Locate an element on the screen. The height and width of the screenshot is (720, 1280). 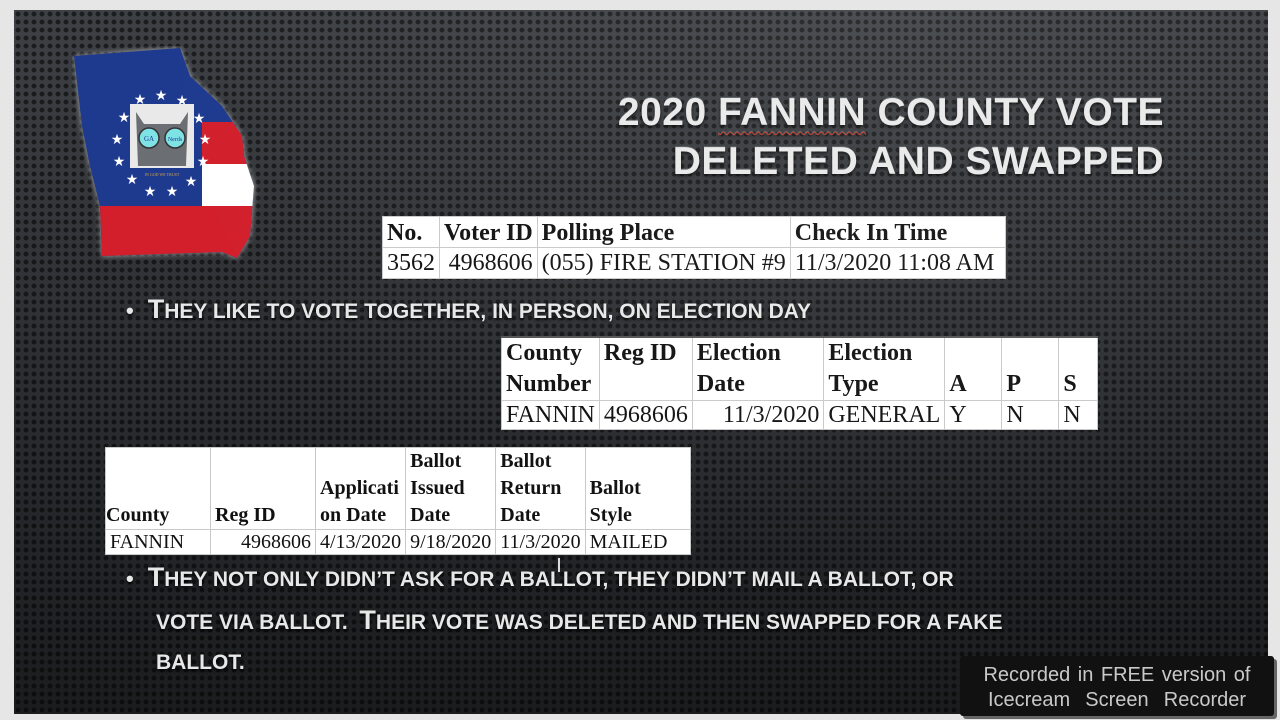
col-header: Voter ID is located at coordinates (488, 232).